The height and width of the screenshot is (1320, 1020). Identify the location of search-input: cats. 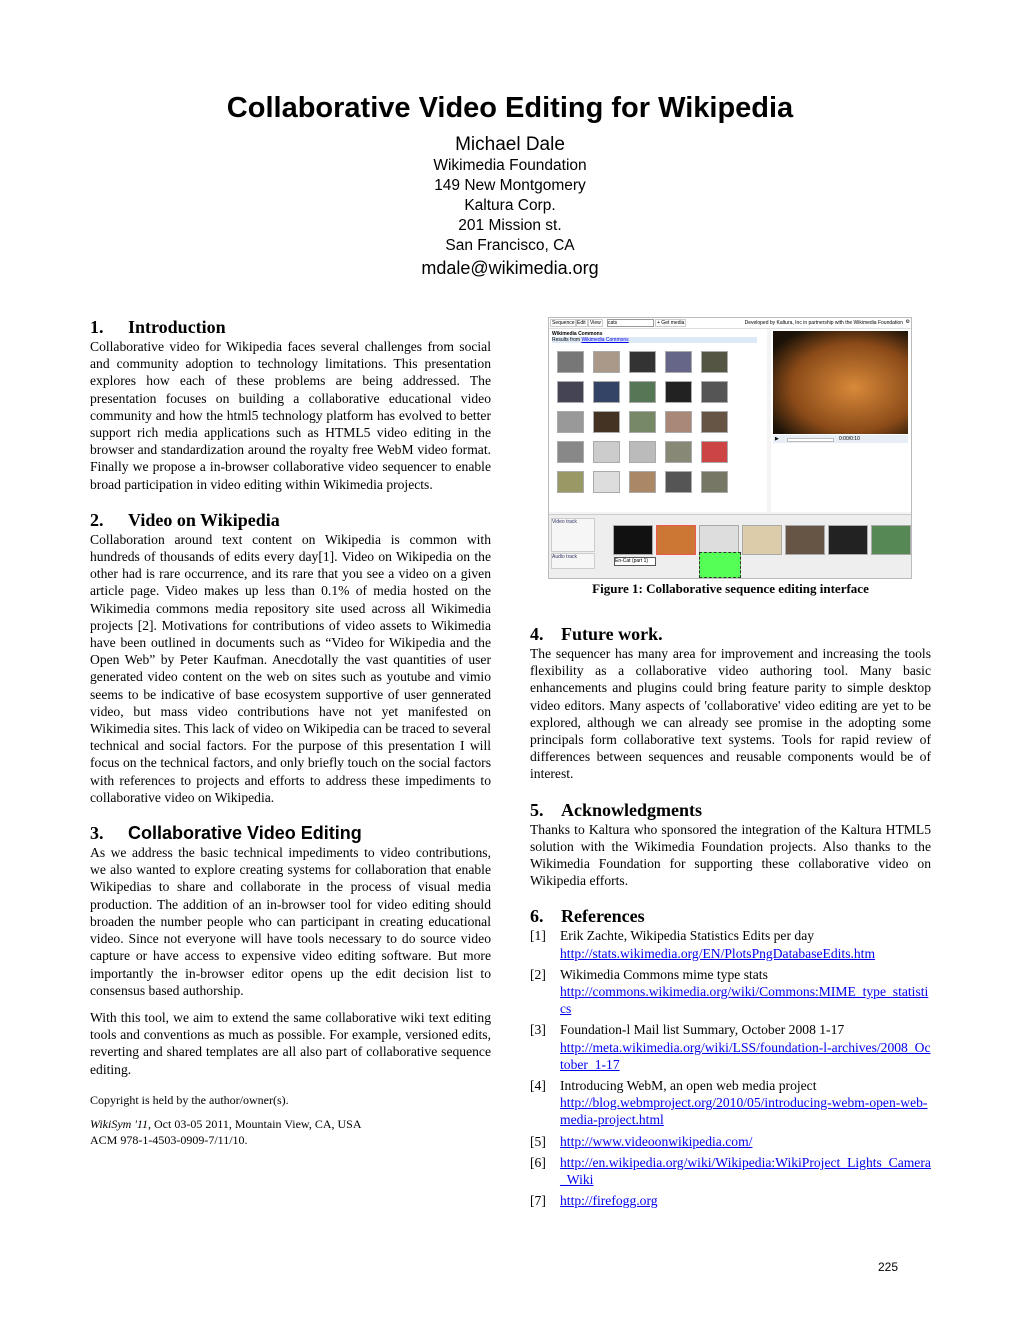
(630, 323).